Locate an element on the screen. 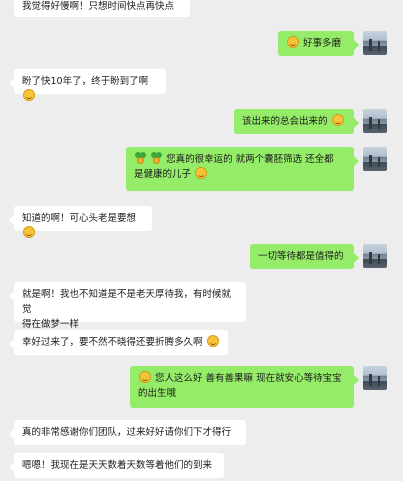  message-bubble-incoming: 就是啊！我也不知道是不是老天厚待我，有时候就觉 得在做梦一样 is located at coordinates (127, 306).